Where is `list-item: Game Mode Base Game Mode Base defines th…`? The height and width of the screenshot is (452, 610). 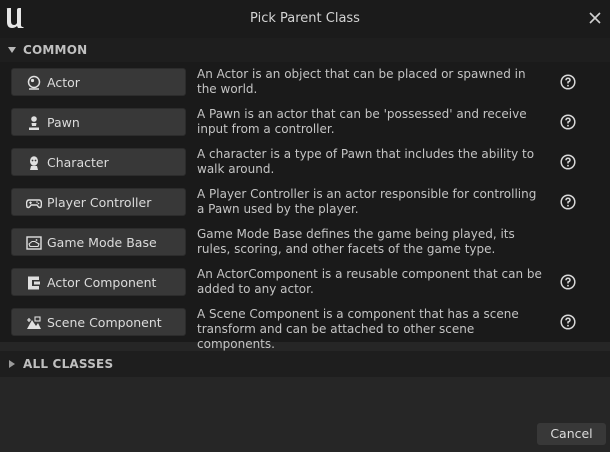 list-item: Game Mode Base Game Mode Base defines th… is located at coordinates (305, 242).